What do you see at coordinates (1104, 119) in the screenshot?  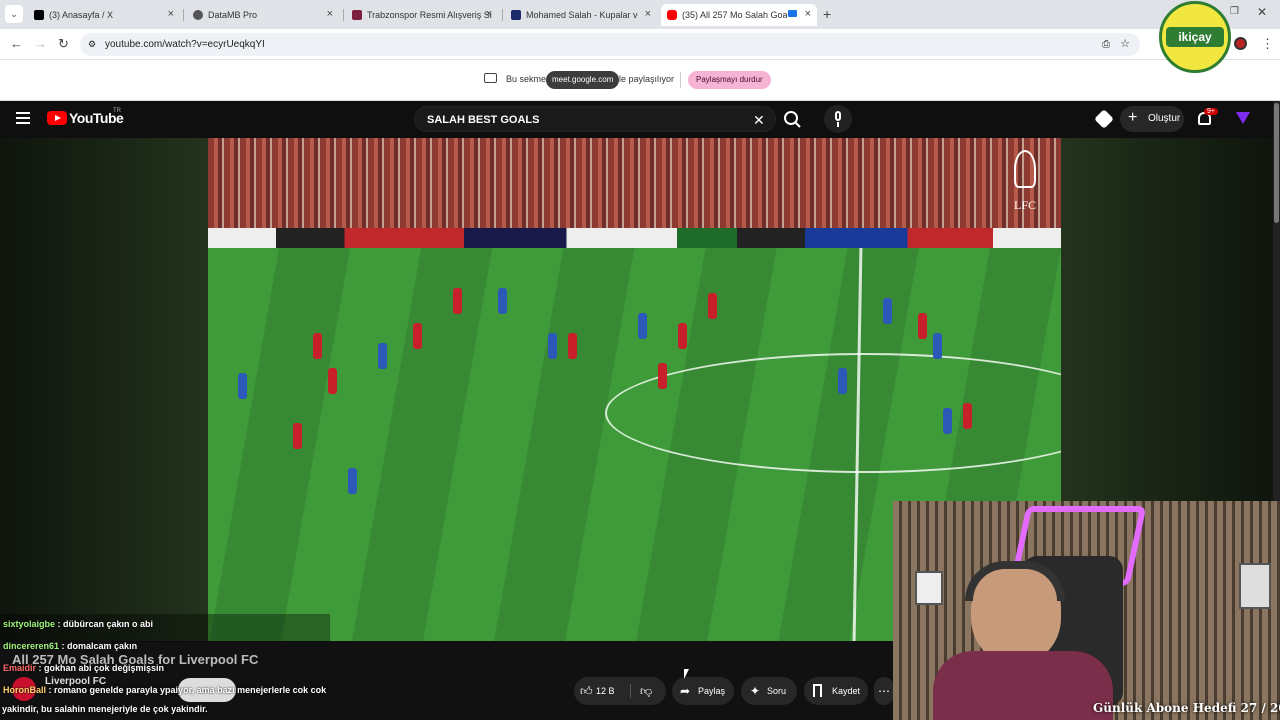 I see `ai-sparkle-icon` at bounding box center [1104, 119].